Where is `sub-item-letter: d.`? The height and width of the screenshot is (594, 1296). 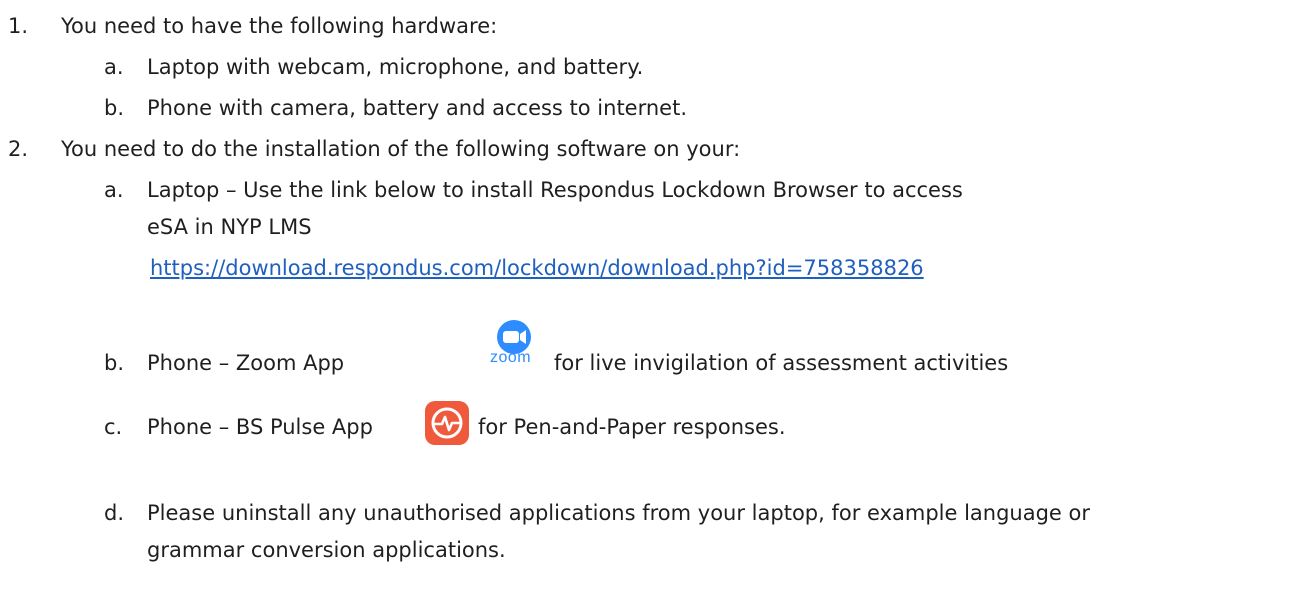 sub-item-letter: d. is located at coordinates (114, 513).